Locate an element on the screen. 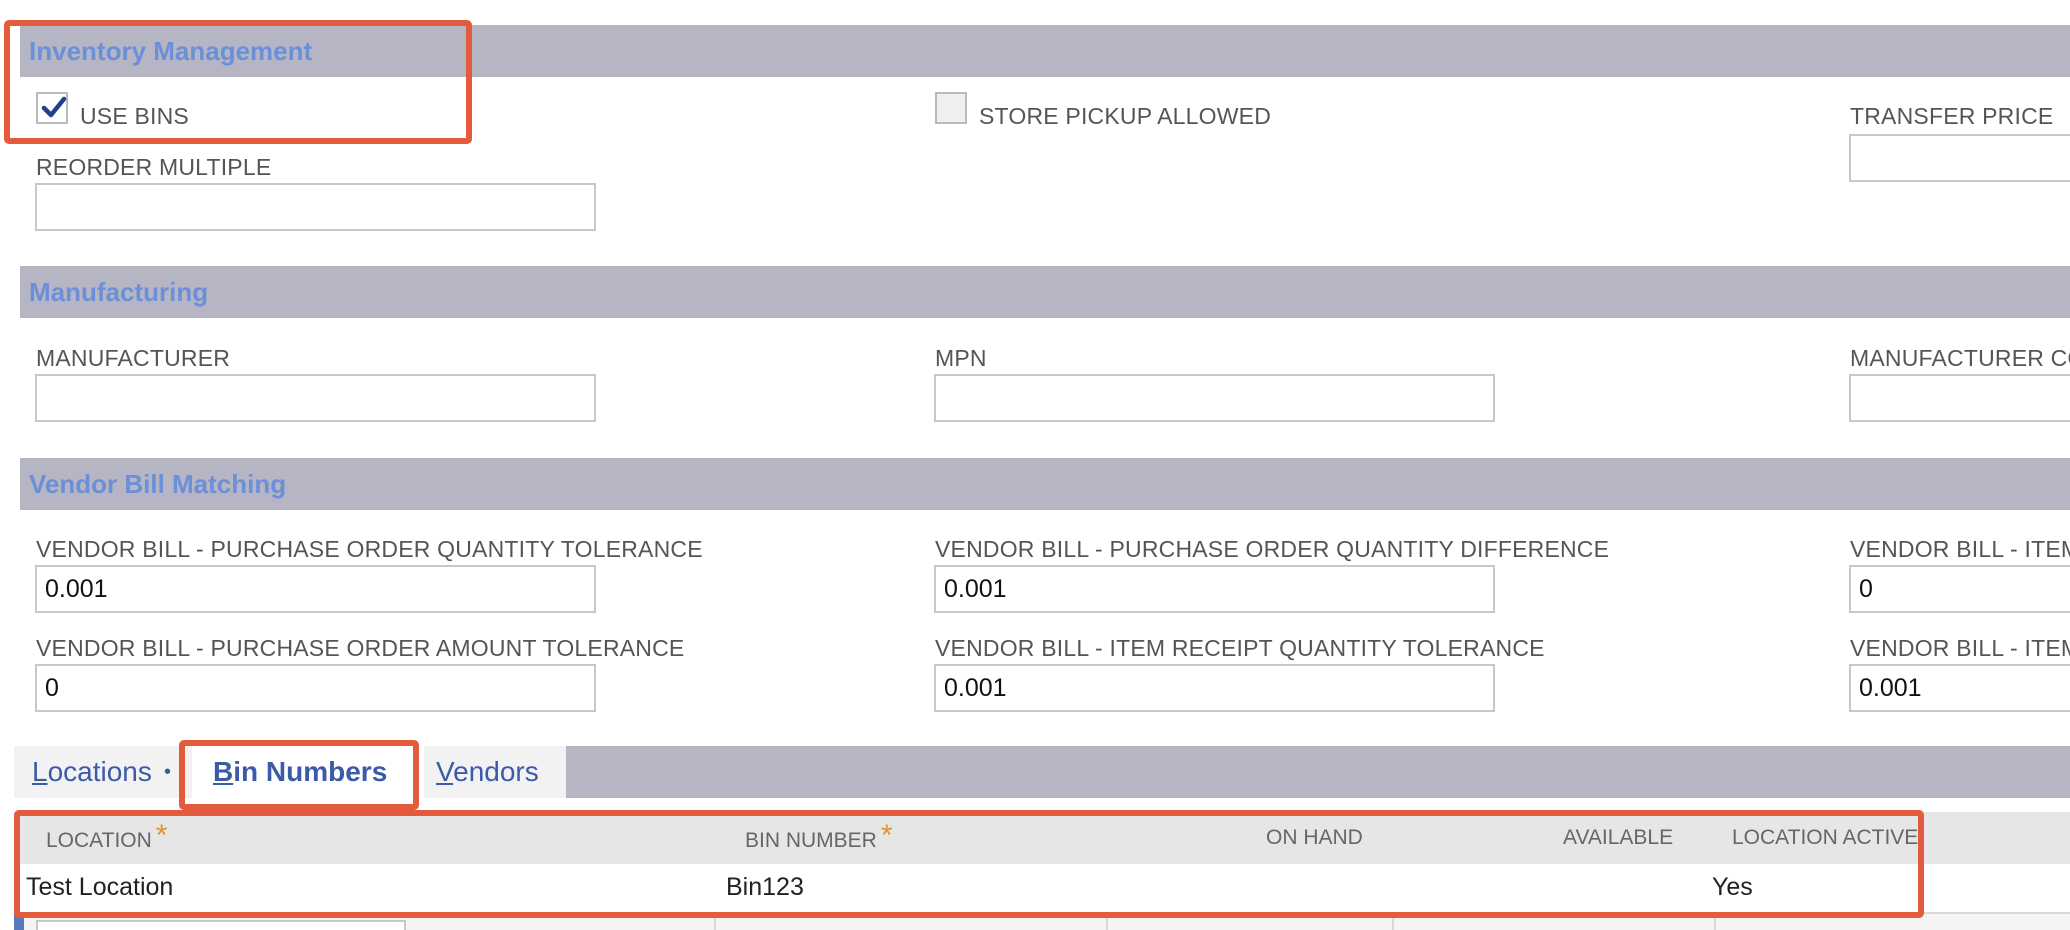 The image size is (2070, 930). tab-bin-numbers-hotkey: B is located at coordinates (223, 771).